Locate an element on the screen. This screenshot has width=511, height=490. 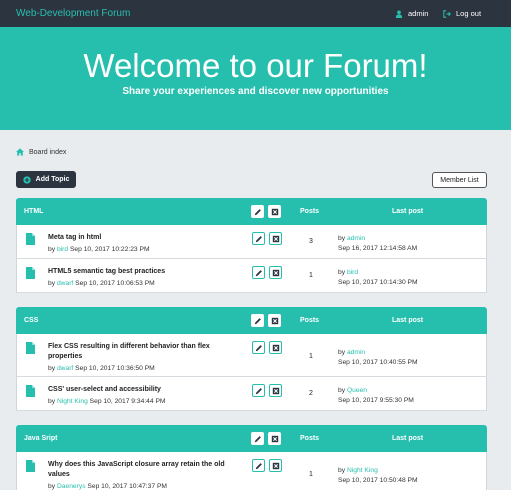
topic-last-post: by Queen Sep 10, 2017 9:55:30 PM is located at coordinates (376, 396).